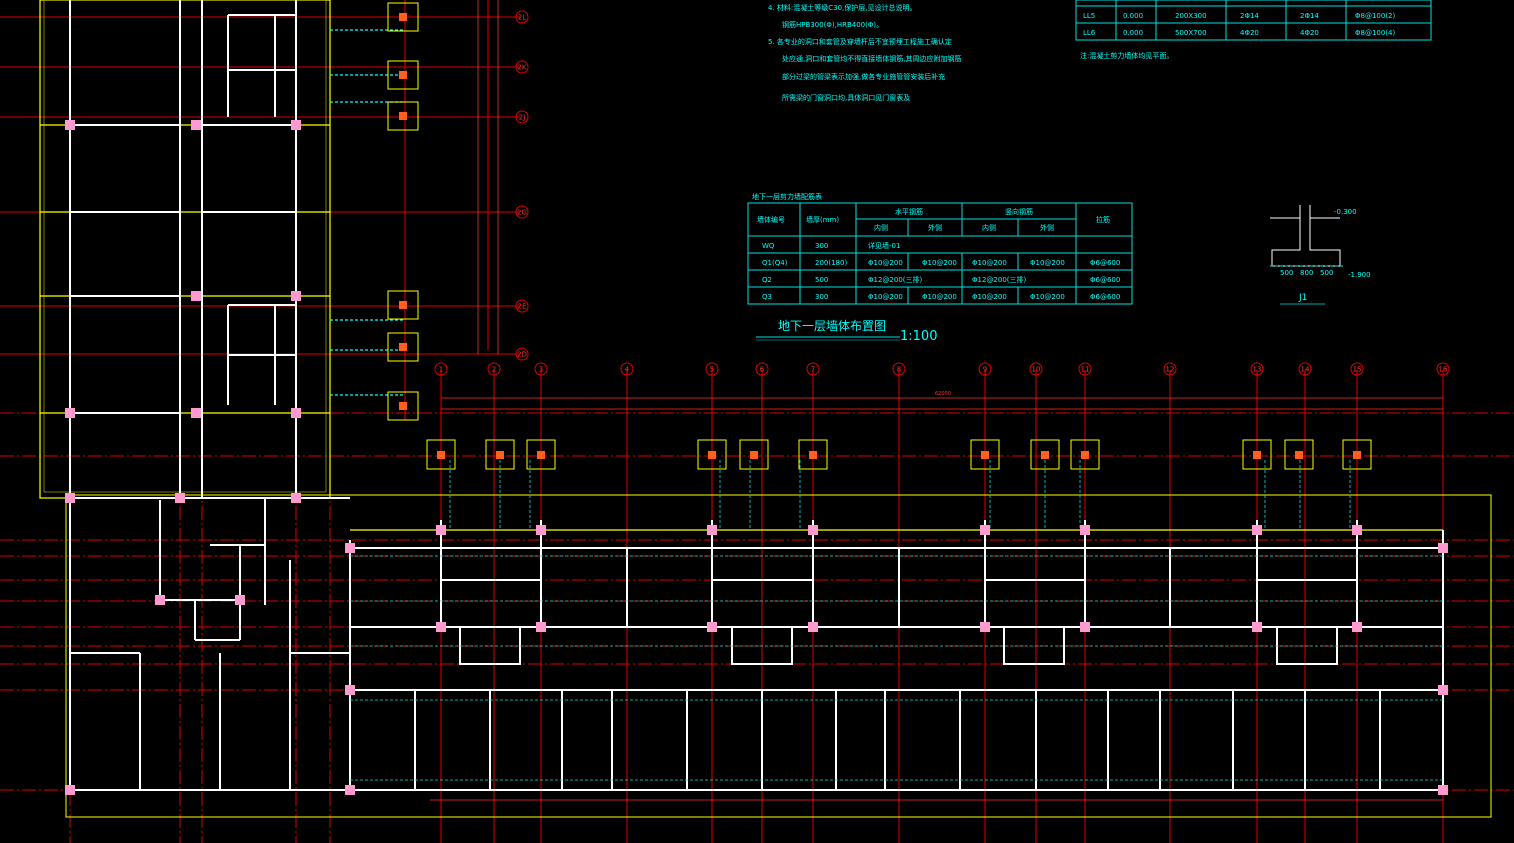  Describe the element at coordinates (909, 211) in the screenshot. I see `wall-table-header: 水平钢筋` at that location.